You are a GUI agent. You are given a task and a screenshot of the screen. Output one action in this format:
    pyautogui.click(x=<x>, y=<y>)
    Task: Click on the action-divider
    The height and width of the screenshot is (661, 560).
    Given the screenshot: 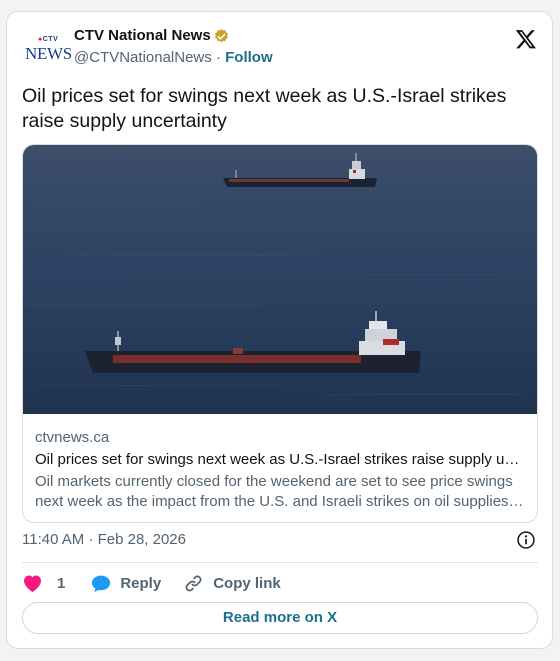 What is the action you would take?
    pyautogui.click(x=280, y=562)
    